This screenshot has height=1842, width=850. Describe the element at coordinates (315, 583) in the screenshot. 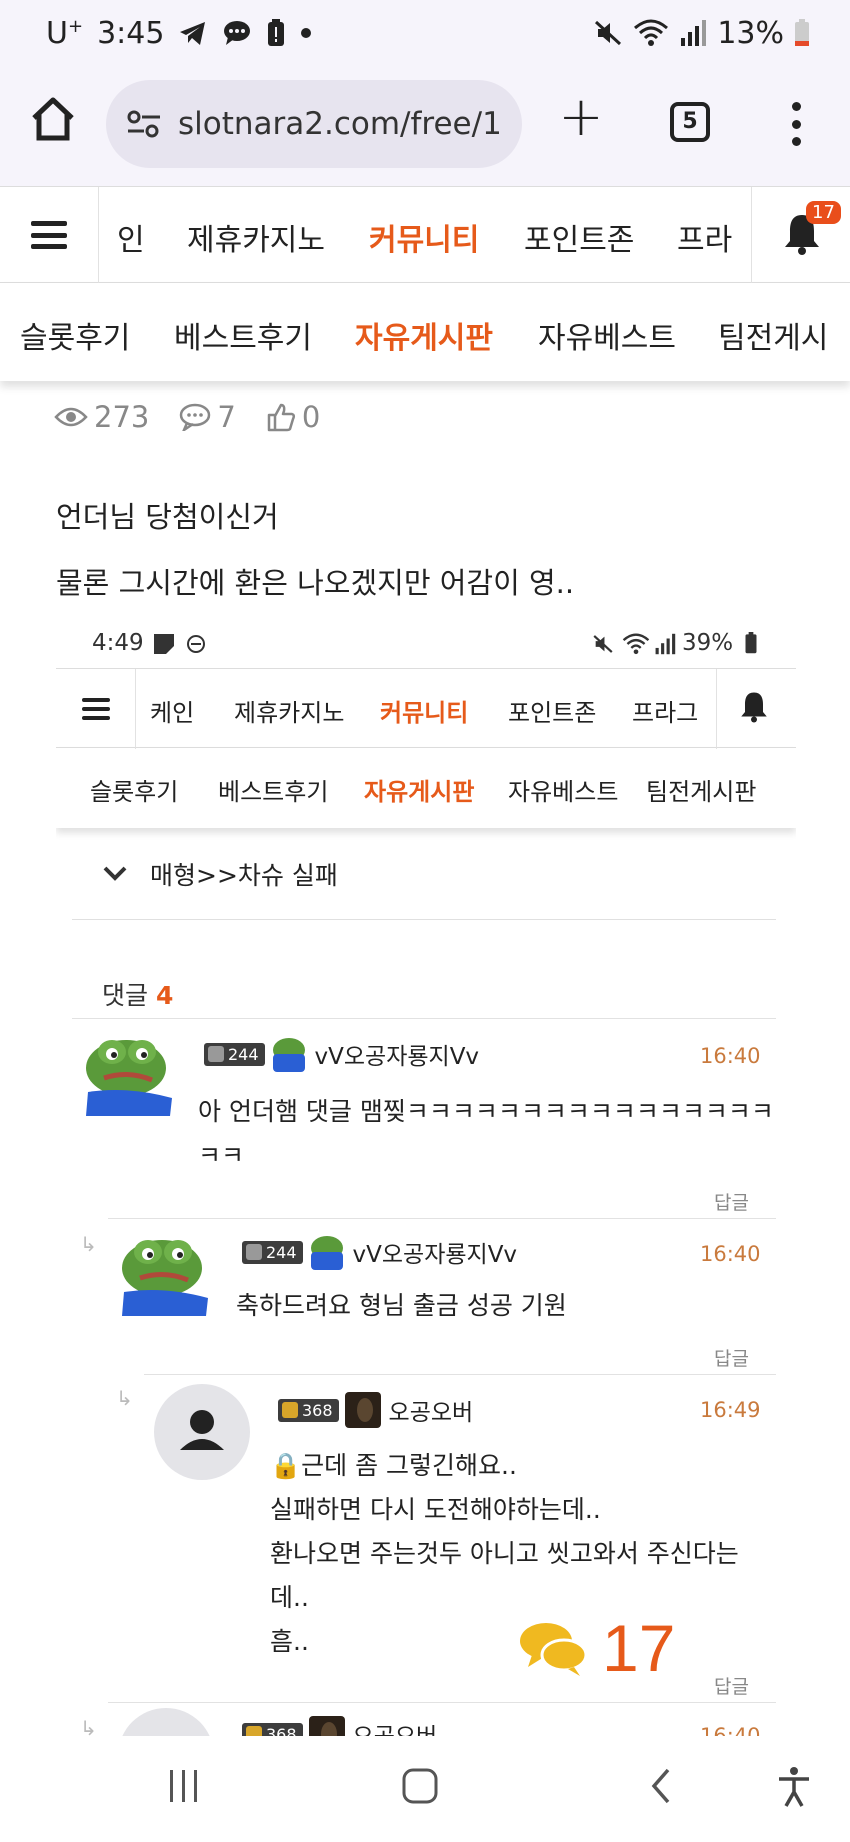

I see `post-body-line-2: 물론 그시간에 환은 나오겠지만 어감이 영..` at that location.